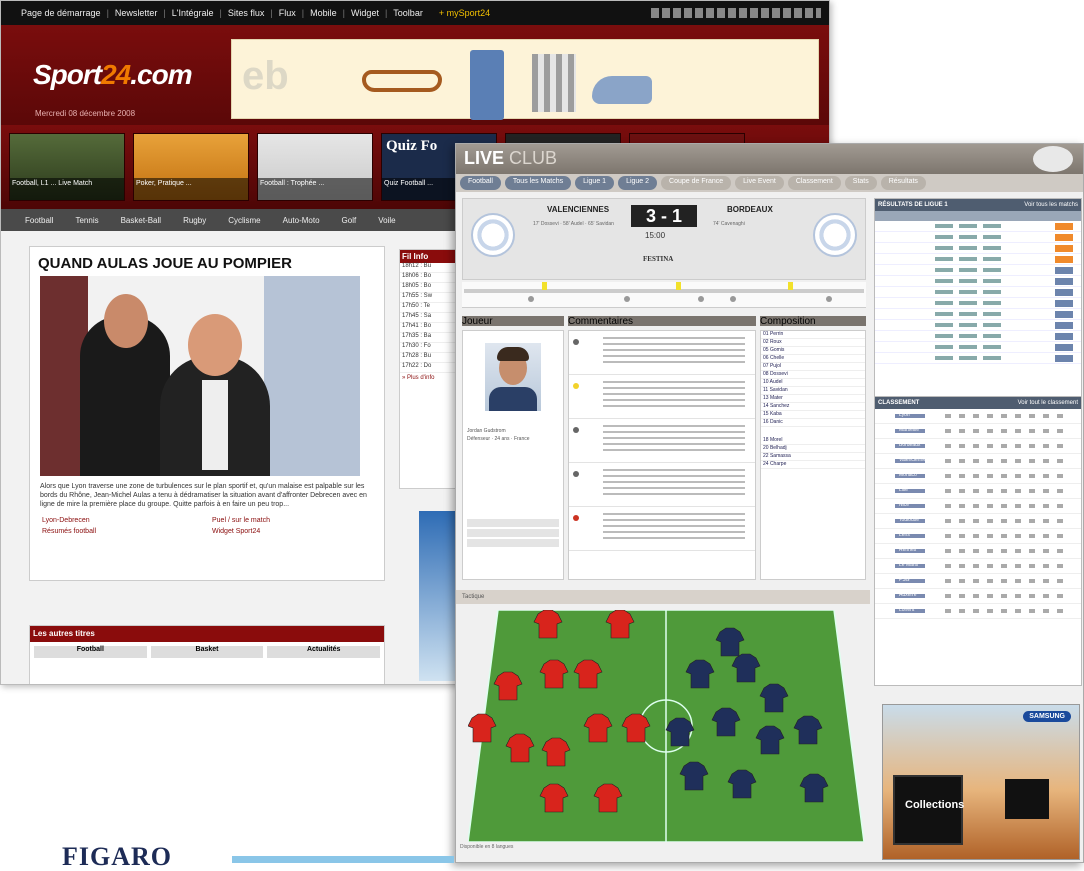 The image size is (1084, 871). I want to click on composition-row: 06 Chelle, so click(813, 359).